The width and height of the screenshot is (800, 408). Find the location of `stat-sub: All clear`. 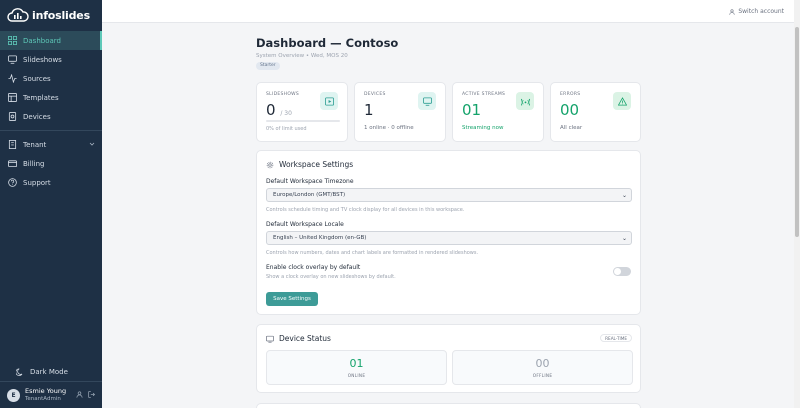

stat-sub: All clear is located at coordinates (571, 128).